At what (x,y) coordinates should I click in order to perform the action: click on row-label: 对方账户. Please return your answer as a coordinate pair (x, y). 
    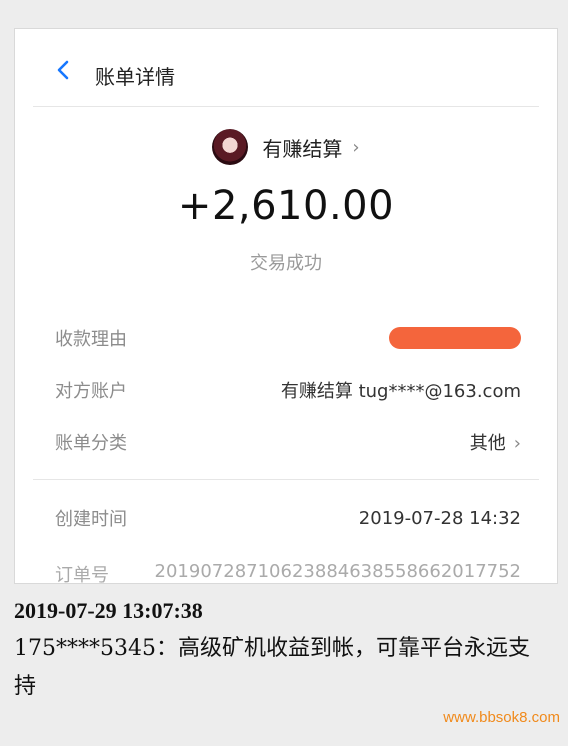
    Looking at the image, I should click on (91, 391).